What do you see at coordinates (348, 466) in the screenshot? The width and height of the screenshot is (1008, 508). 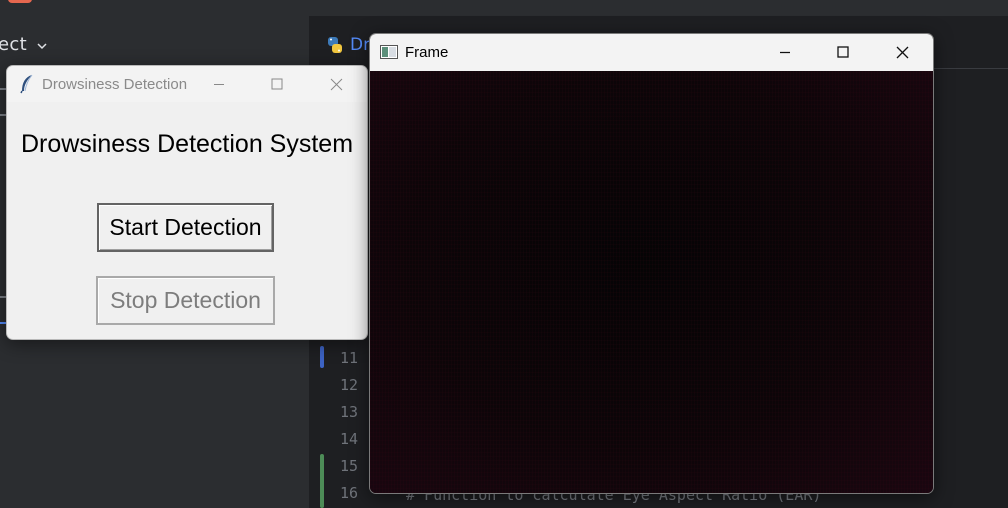 I see `line-number: 15` at bounding box center [348, 466].